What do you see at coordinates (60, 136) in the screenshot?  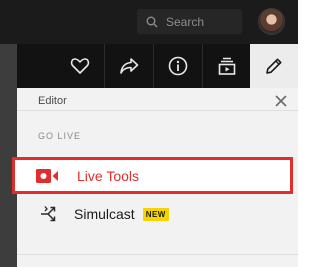 I see `section-label-go-live: GO LIVE` at bounding box center [60, 136].